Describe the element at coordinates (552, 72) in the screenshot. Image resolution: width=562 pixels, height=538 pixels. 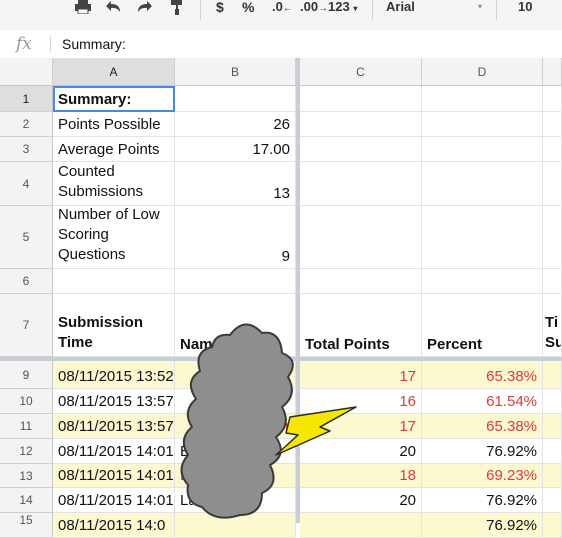
I see `column-header-e` at that location.